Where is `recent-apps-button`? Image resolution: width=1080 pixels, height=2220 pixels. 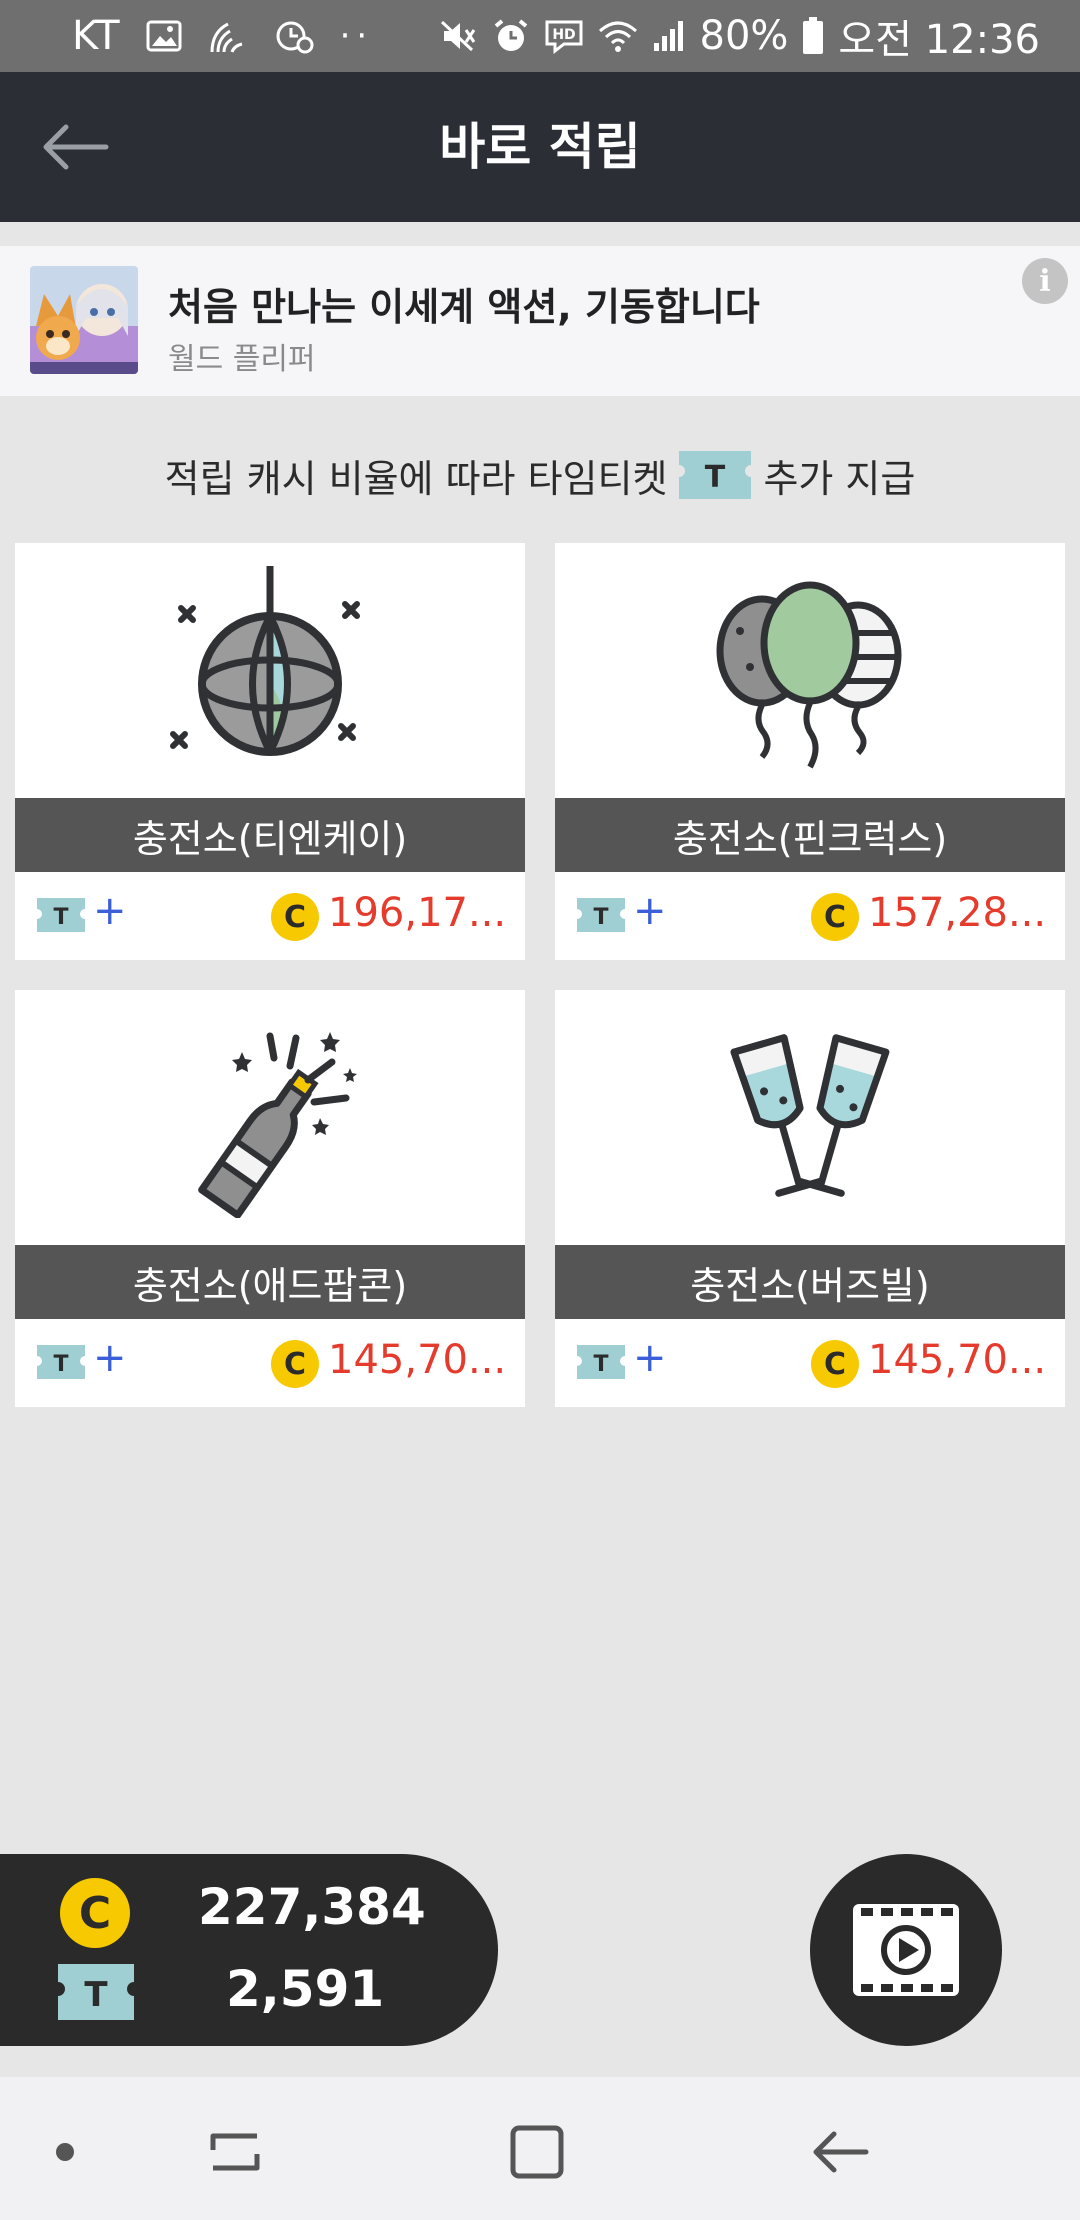
recent-apps-button is located at coordinates (235, 2152).